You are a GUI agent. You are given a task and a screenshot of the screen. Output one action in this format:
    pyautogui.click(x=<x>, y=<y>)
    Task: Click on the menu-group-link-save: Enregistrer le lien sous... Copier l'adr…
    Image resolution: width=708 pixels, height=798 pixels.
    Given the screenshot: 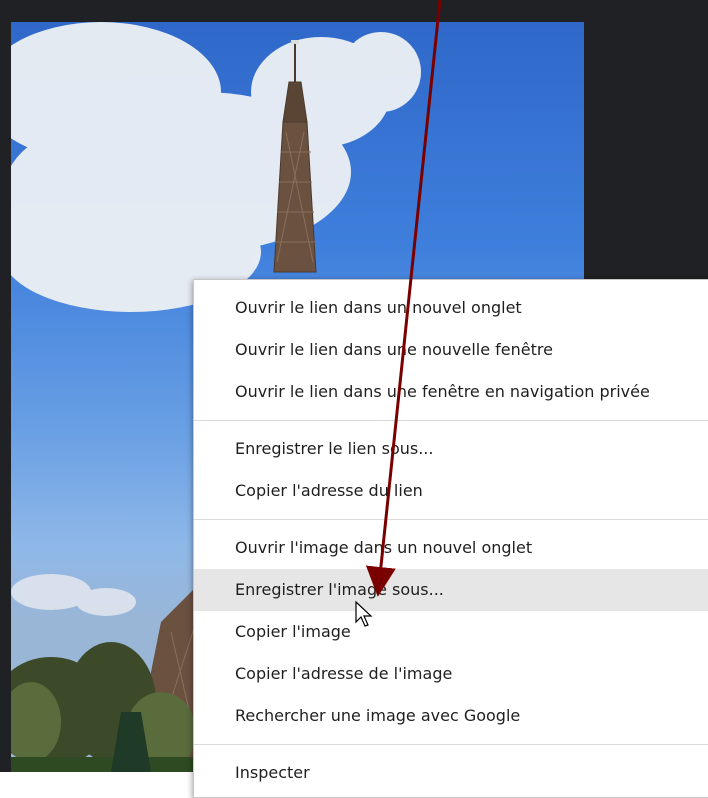 What is the action you would take?
    pyautogui.click(x=451, y=470)
    